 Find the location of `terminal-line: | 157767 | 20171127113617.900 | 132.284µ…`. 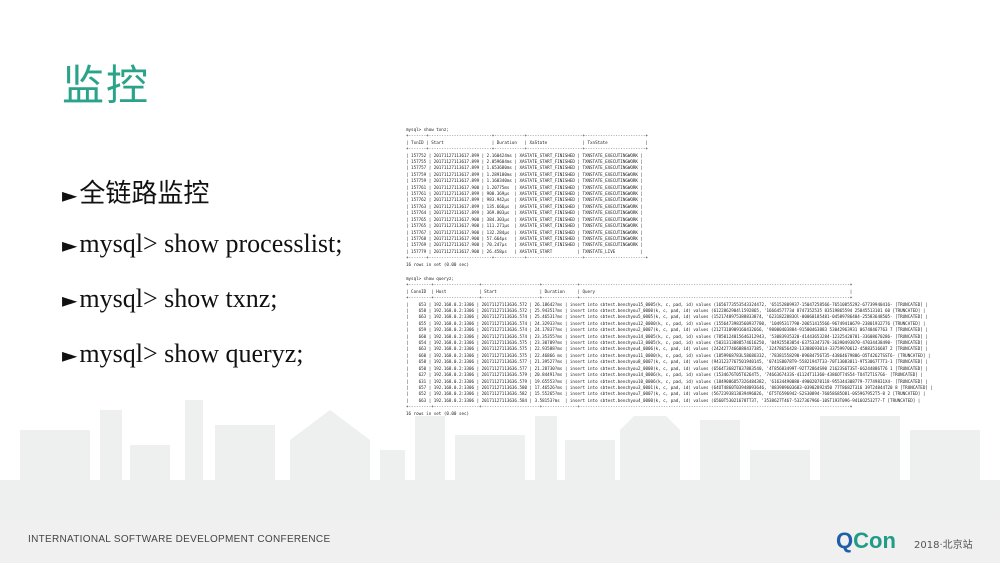

terminal-line: | 157767 | 20171127113617.900 | 132.284µ… is located at coordinates (524, 232).